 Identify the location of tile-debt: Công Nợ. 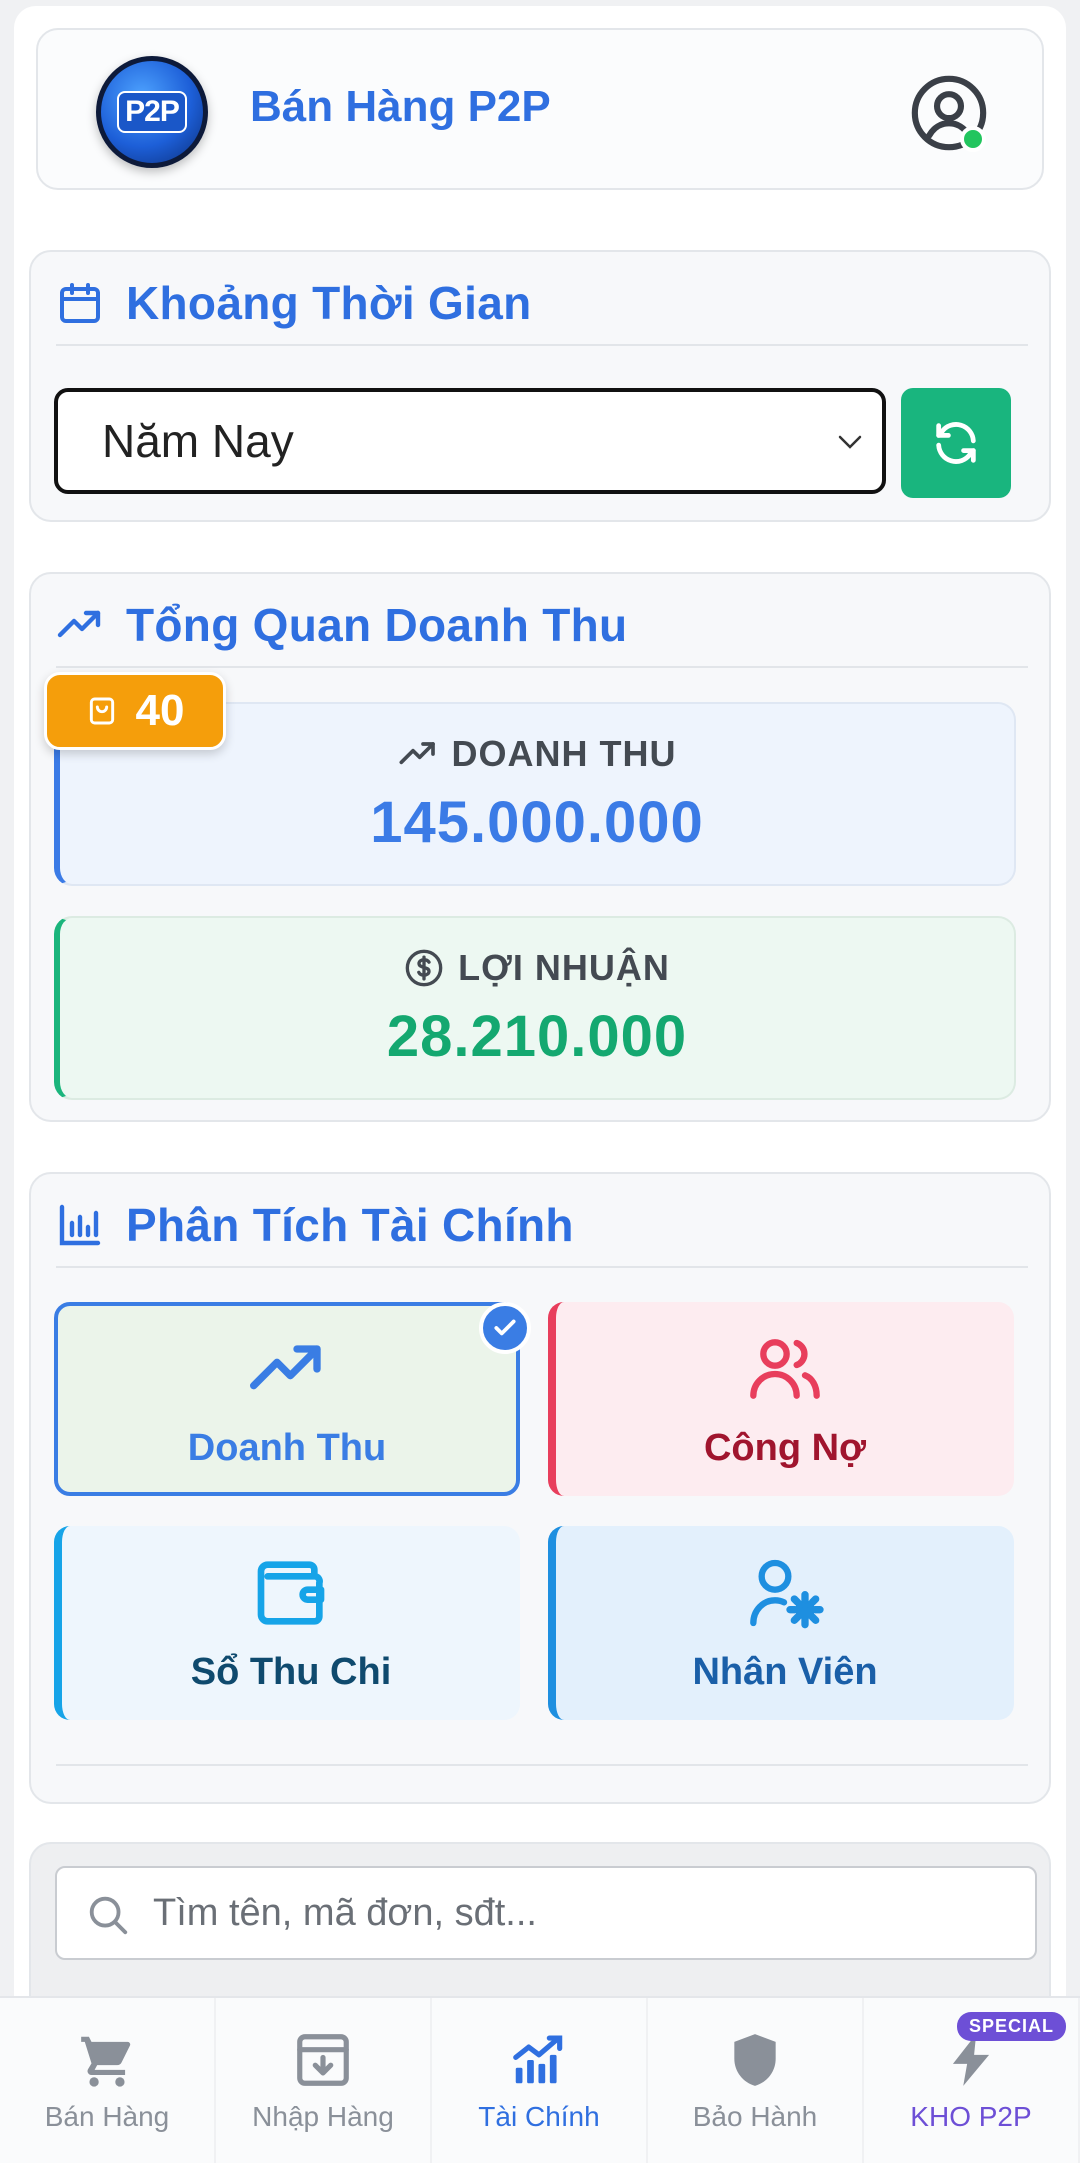
(781, 1399).